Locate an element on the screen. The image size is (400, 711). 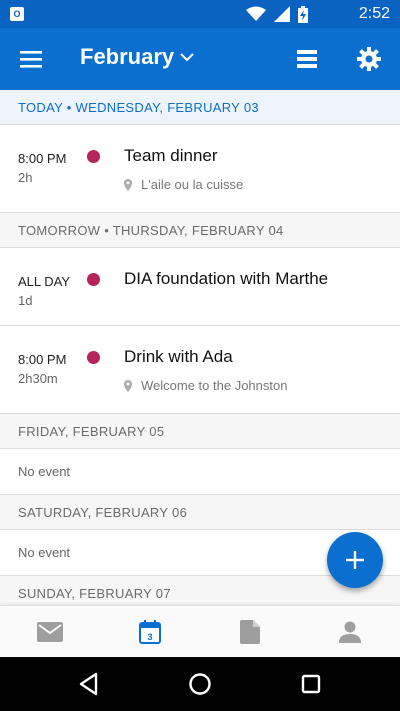
event-location-text: Welcome to the Johnston is located at coordinates (214, 385).